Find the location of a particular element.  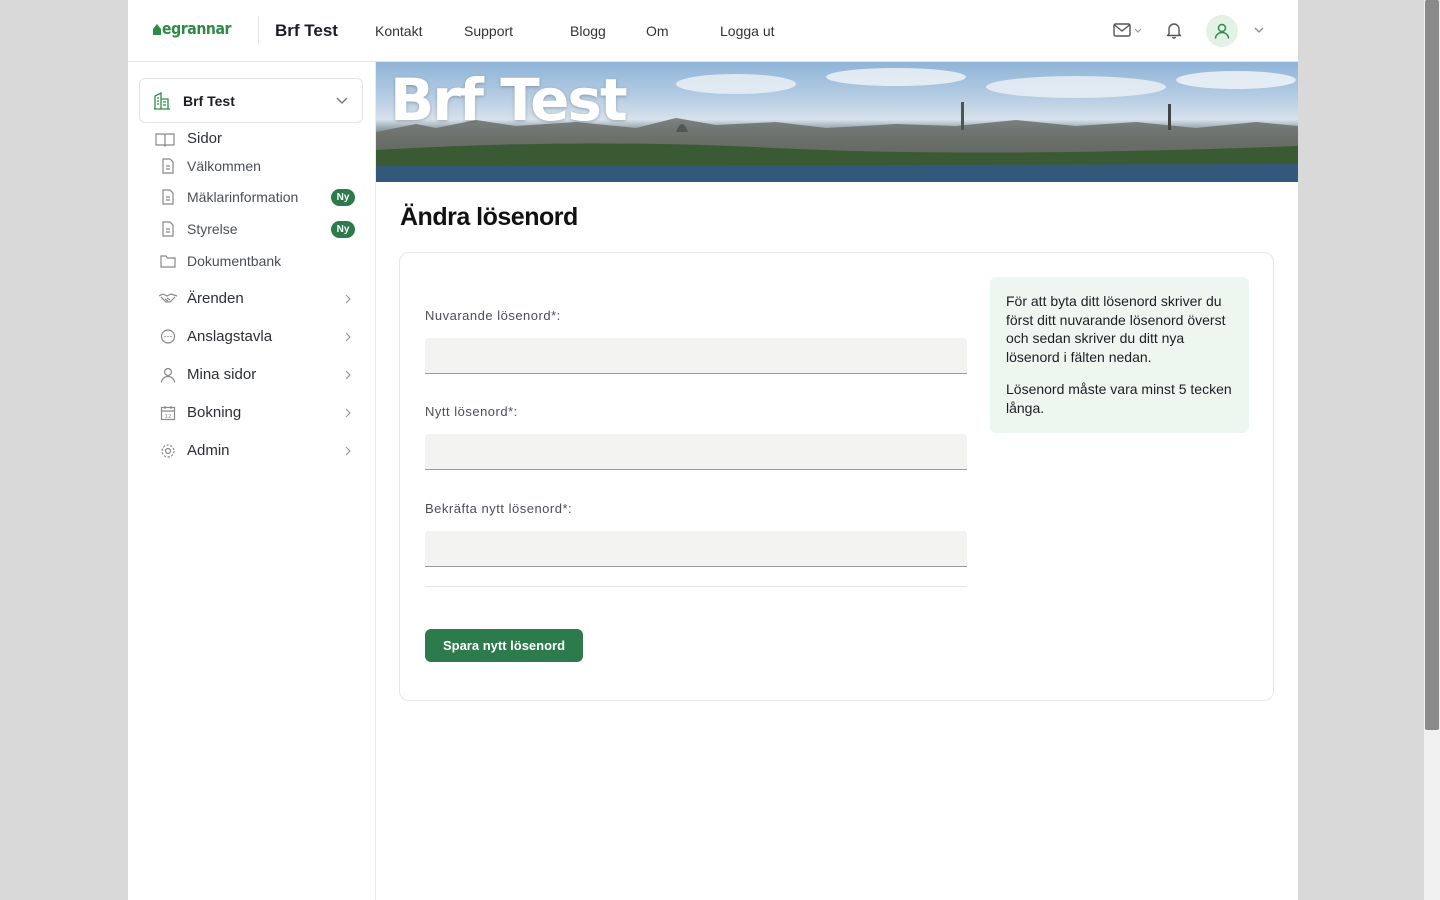

house-logo-icon is located at coordinates (157, 29).